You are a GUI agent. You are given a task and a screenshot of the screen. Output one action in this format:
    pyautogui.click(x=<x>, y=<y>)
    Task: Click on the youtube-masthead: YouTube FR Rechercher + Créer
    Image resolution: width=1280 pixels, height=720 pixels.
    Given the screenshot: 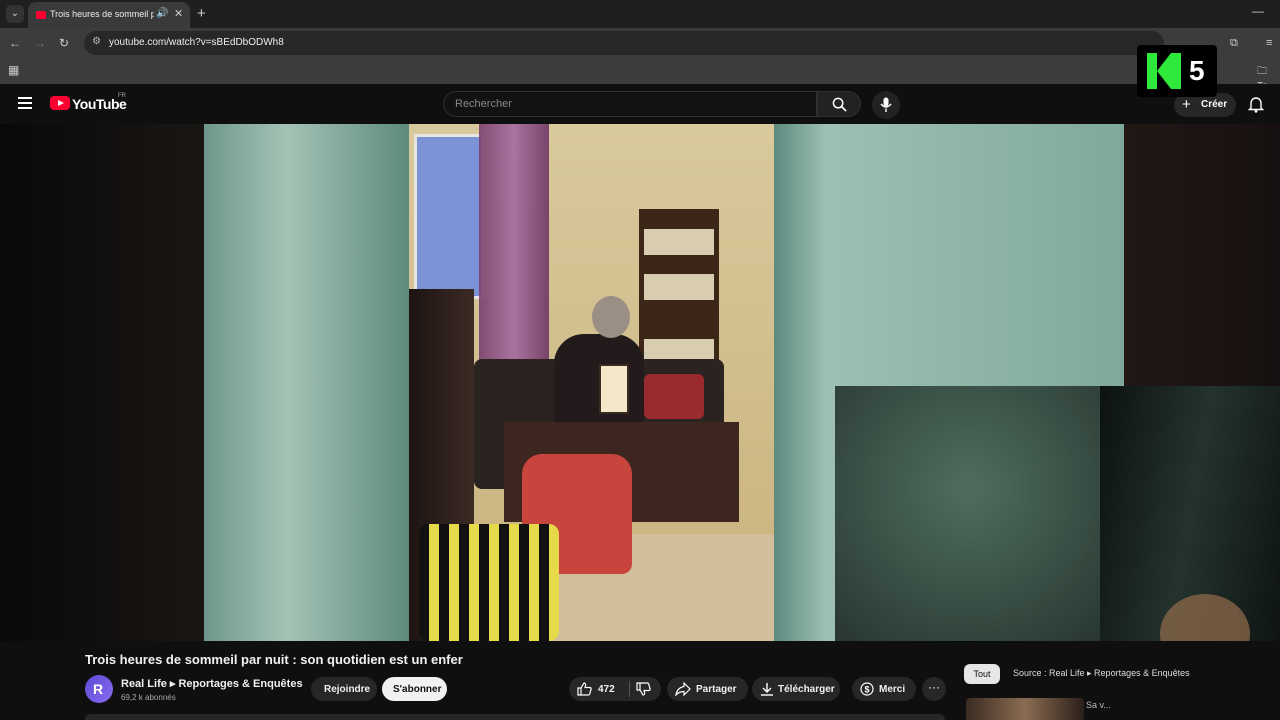 What is the action you would take?
    pyautogui.click(x=640, y=104)
    